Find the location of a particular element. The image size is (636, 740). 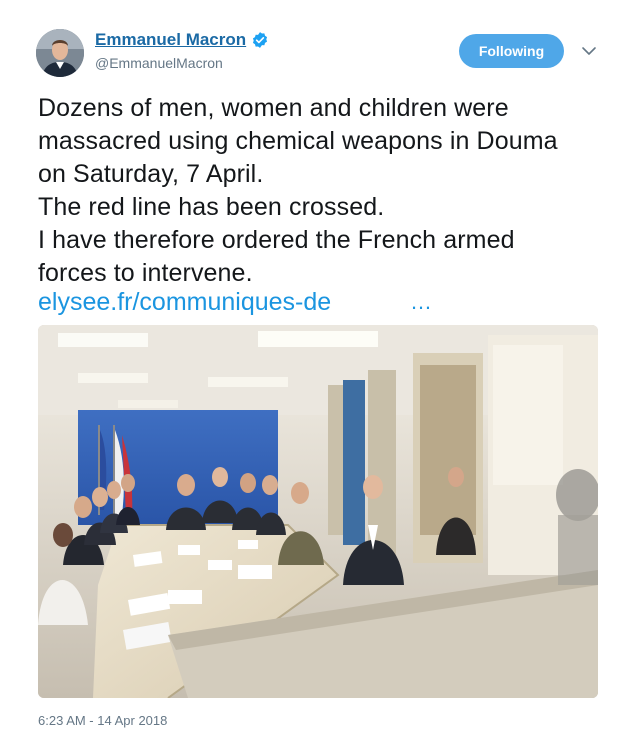

tweet-text-line: Dozens of men, women and children were is located at coordinates (273, 108).